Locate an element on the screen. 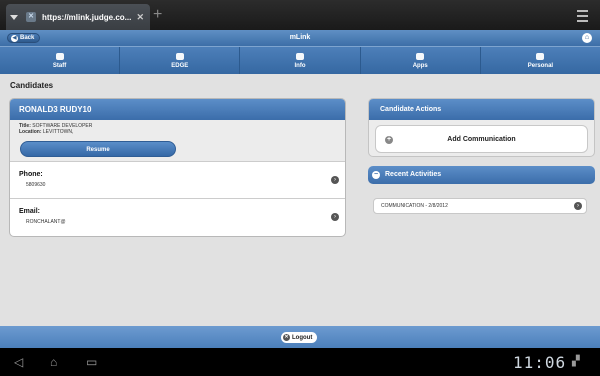 The width and height of the screenshot is (600, 376). new-tab-button: + is located at coordinates (157, 15).